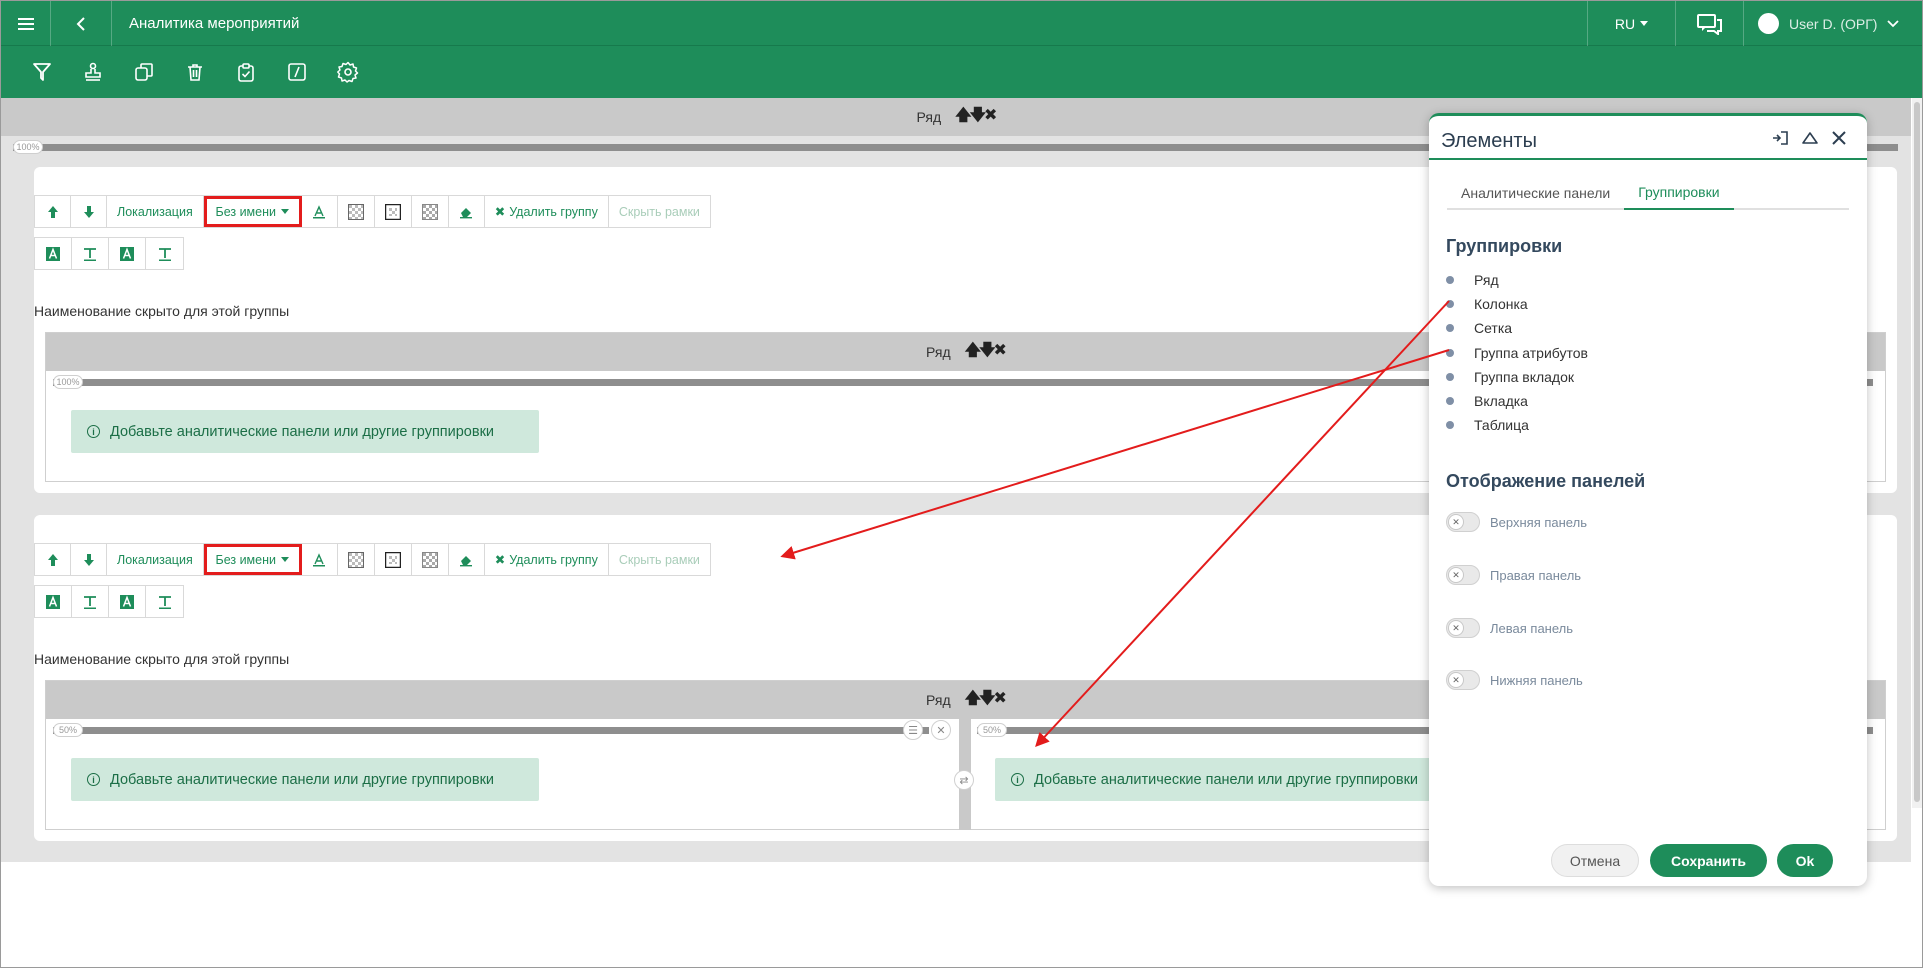  I want to click on copy-button, so click(144, 72).